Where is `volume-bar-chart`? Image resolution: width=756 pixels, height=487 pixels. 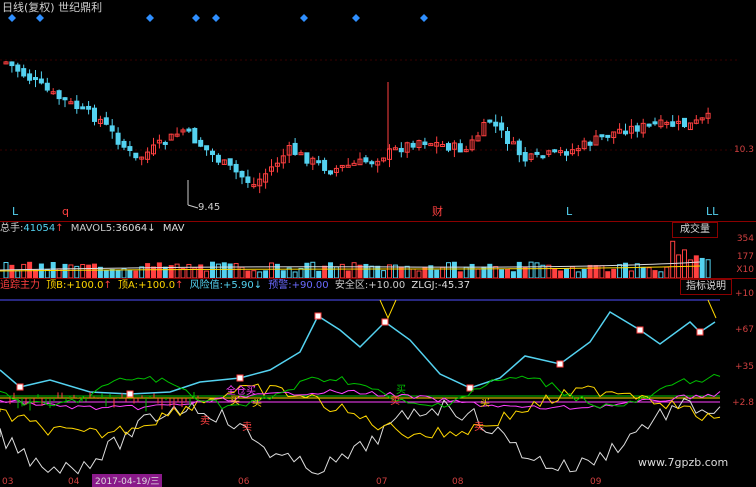 volume-bar-chart is located at coordinates (355, 259).